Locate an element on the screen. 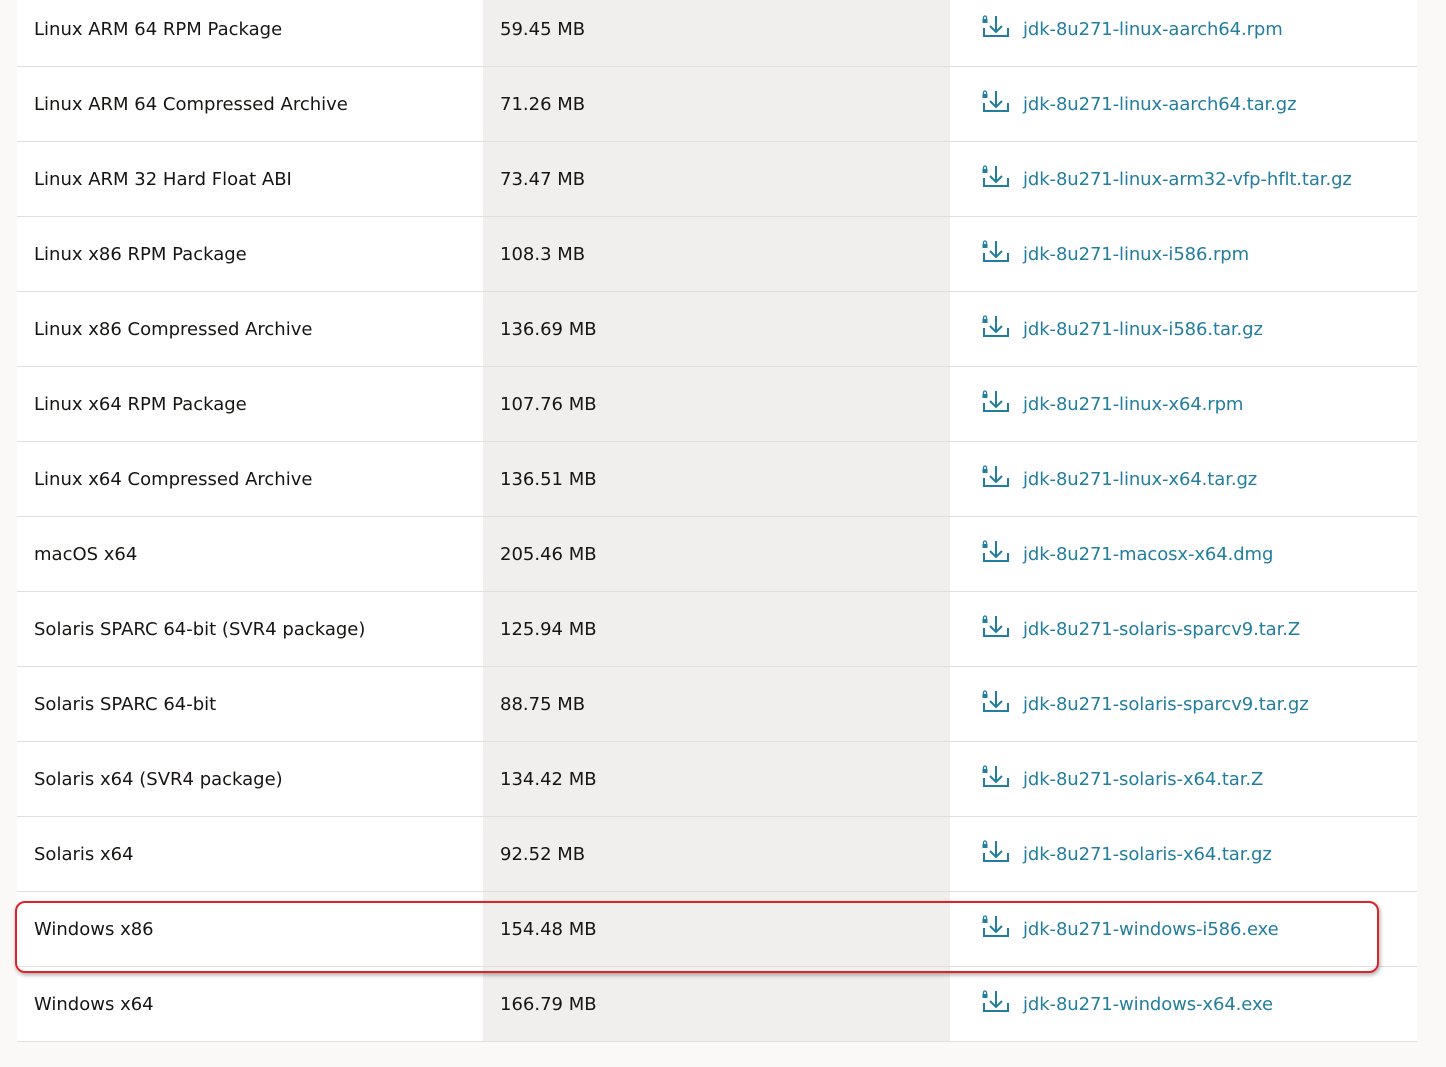 The width and height of the screenshot is (1446, 1067). file-size: 166.79 MB is located at coordinates (716, 1004).